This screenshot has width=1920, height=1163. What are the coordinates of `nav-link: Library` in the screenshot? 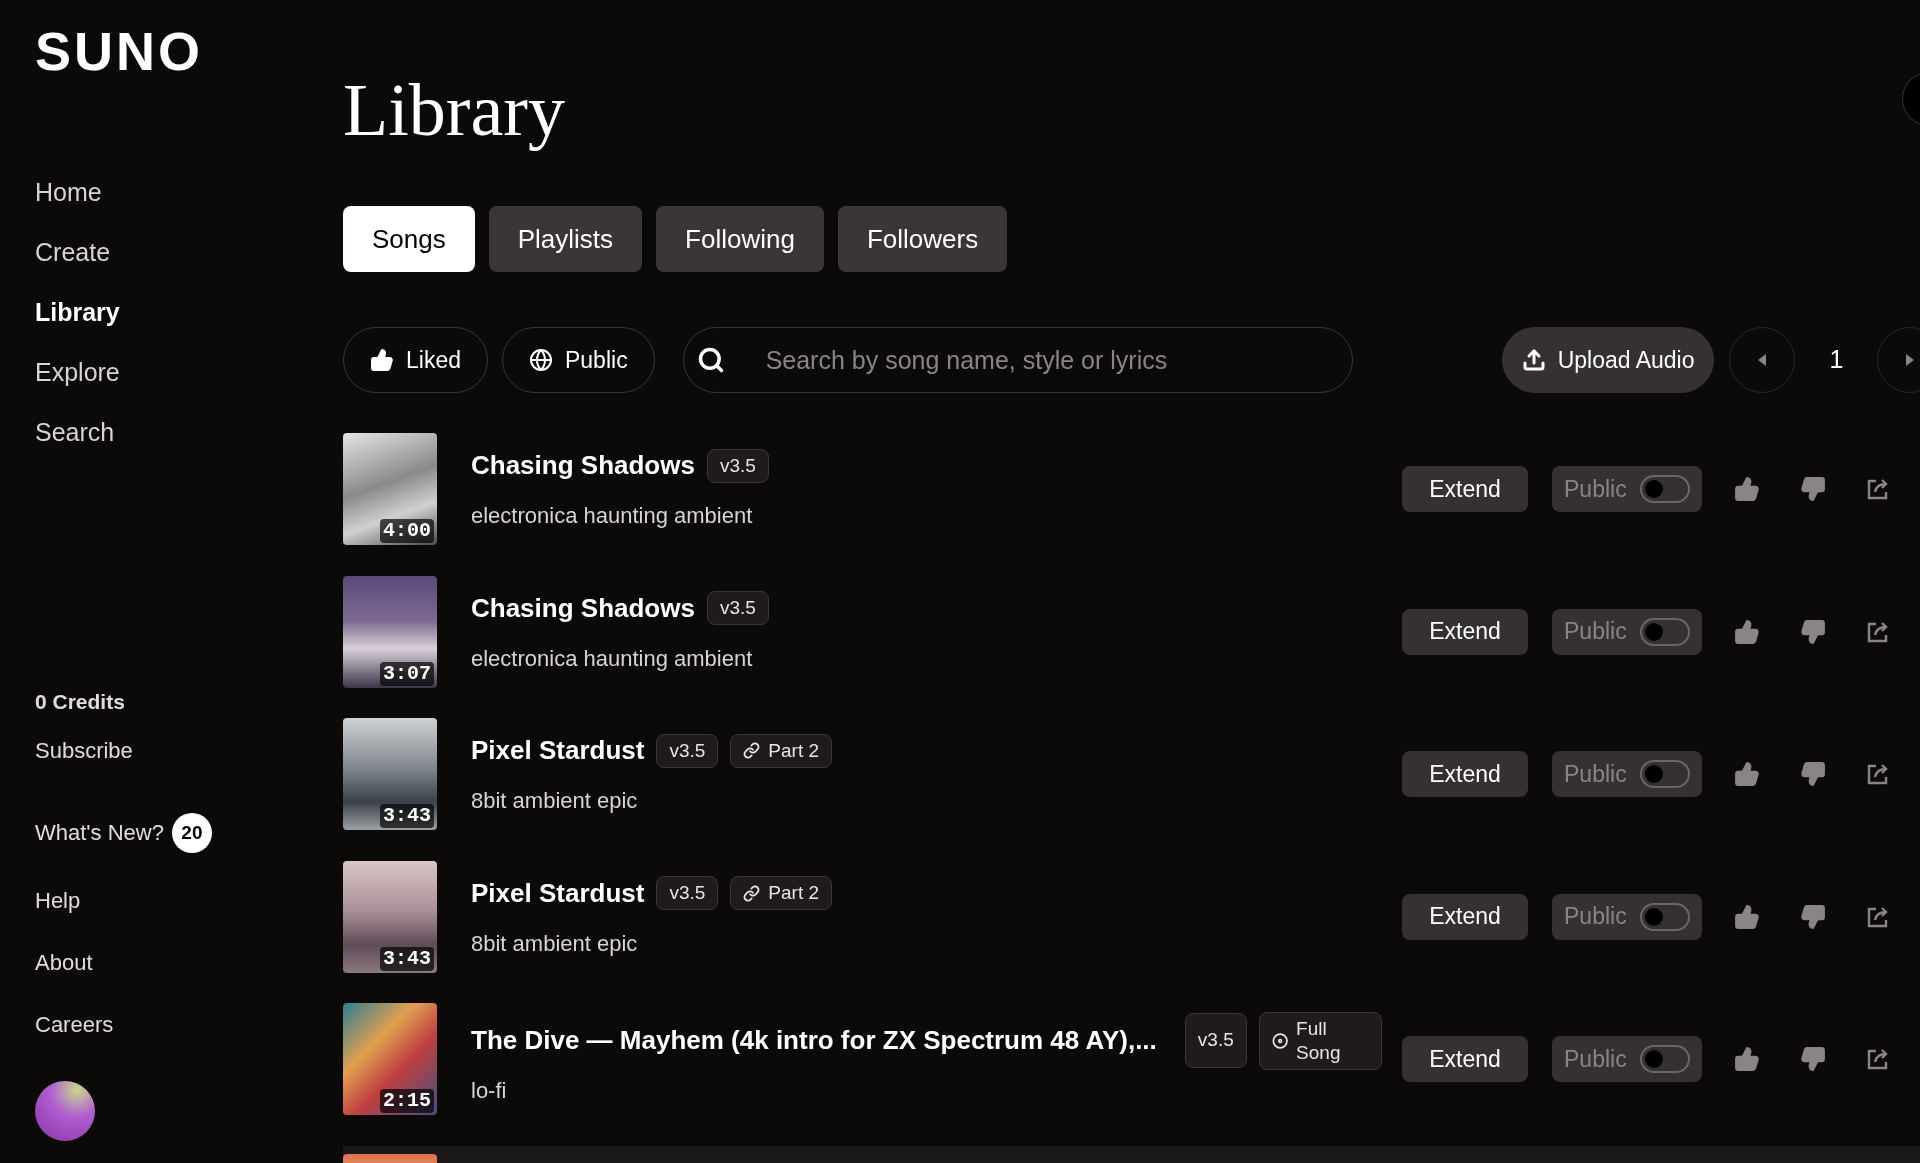 It's located at (189, 312).